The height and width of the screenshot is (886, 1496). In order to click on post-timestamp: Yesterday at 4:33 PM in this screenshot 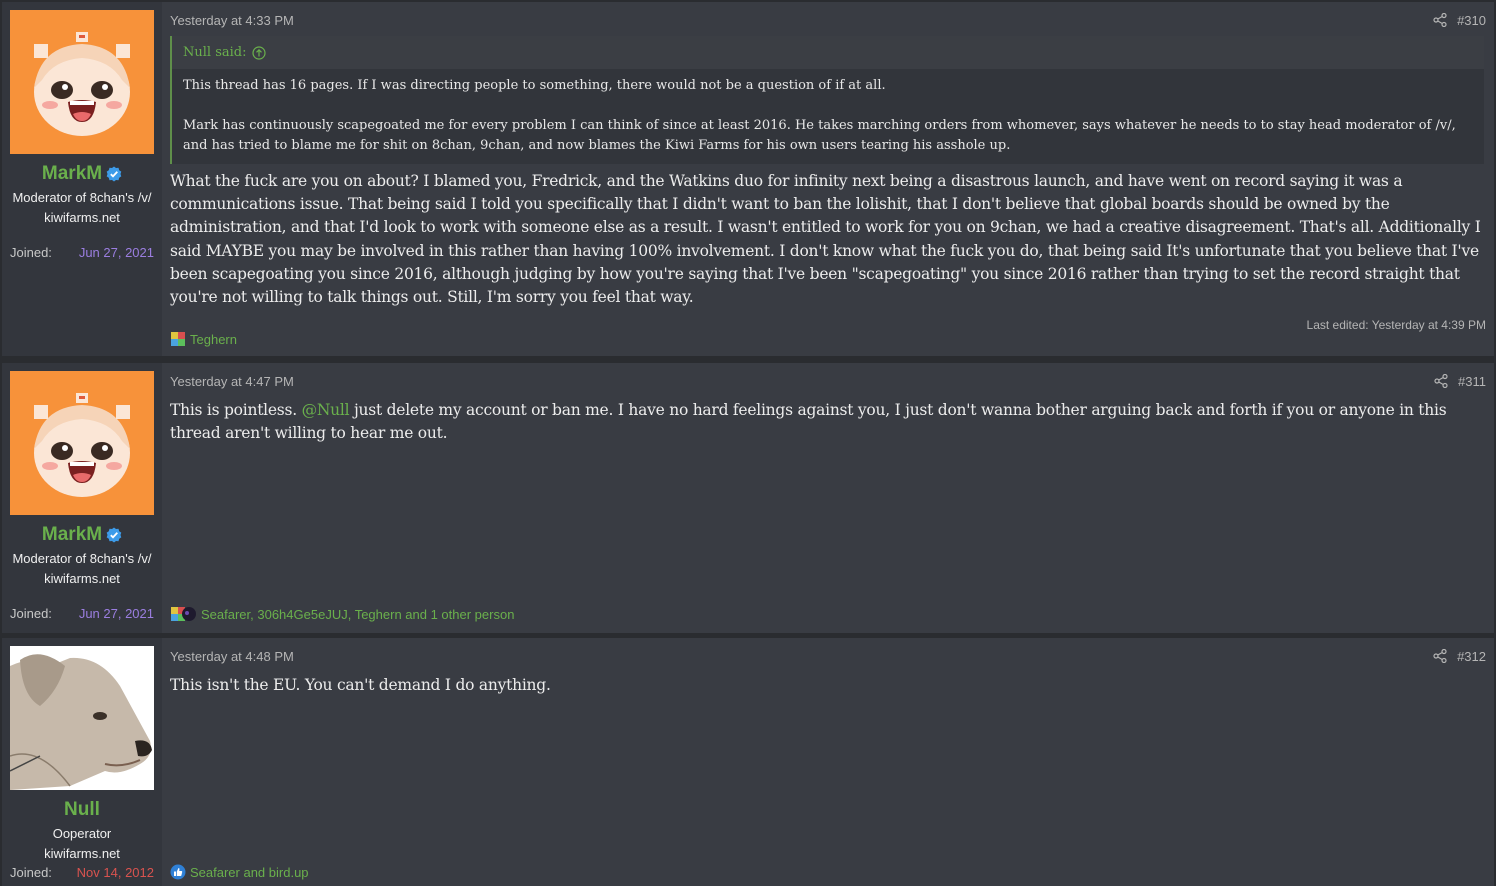, I will do `click(232, 20)`.